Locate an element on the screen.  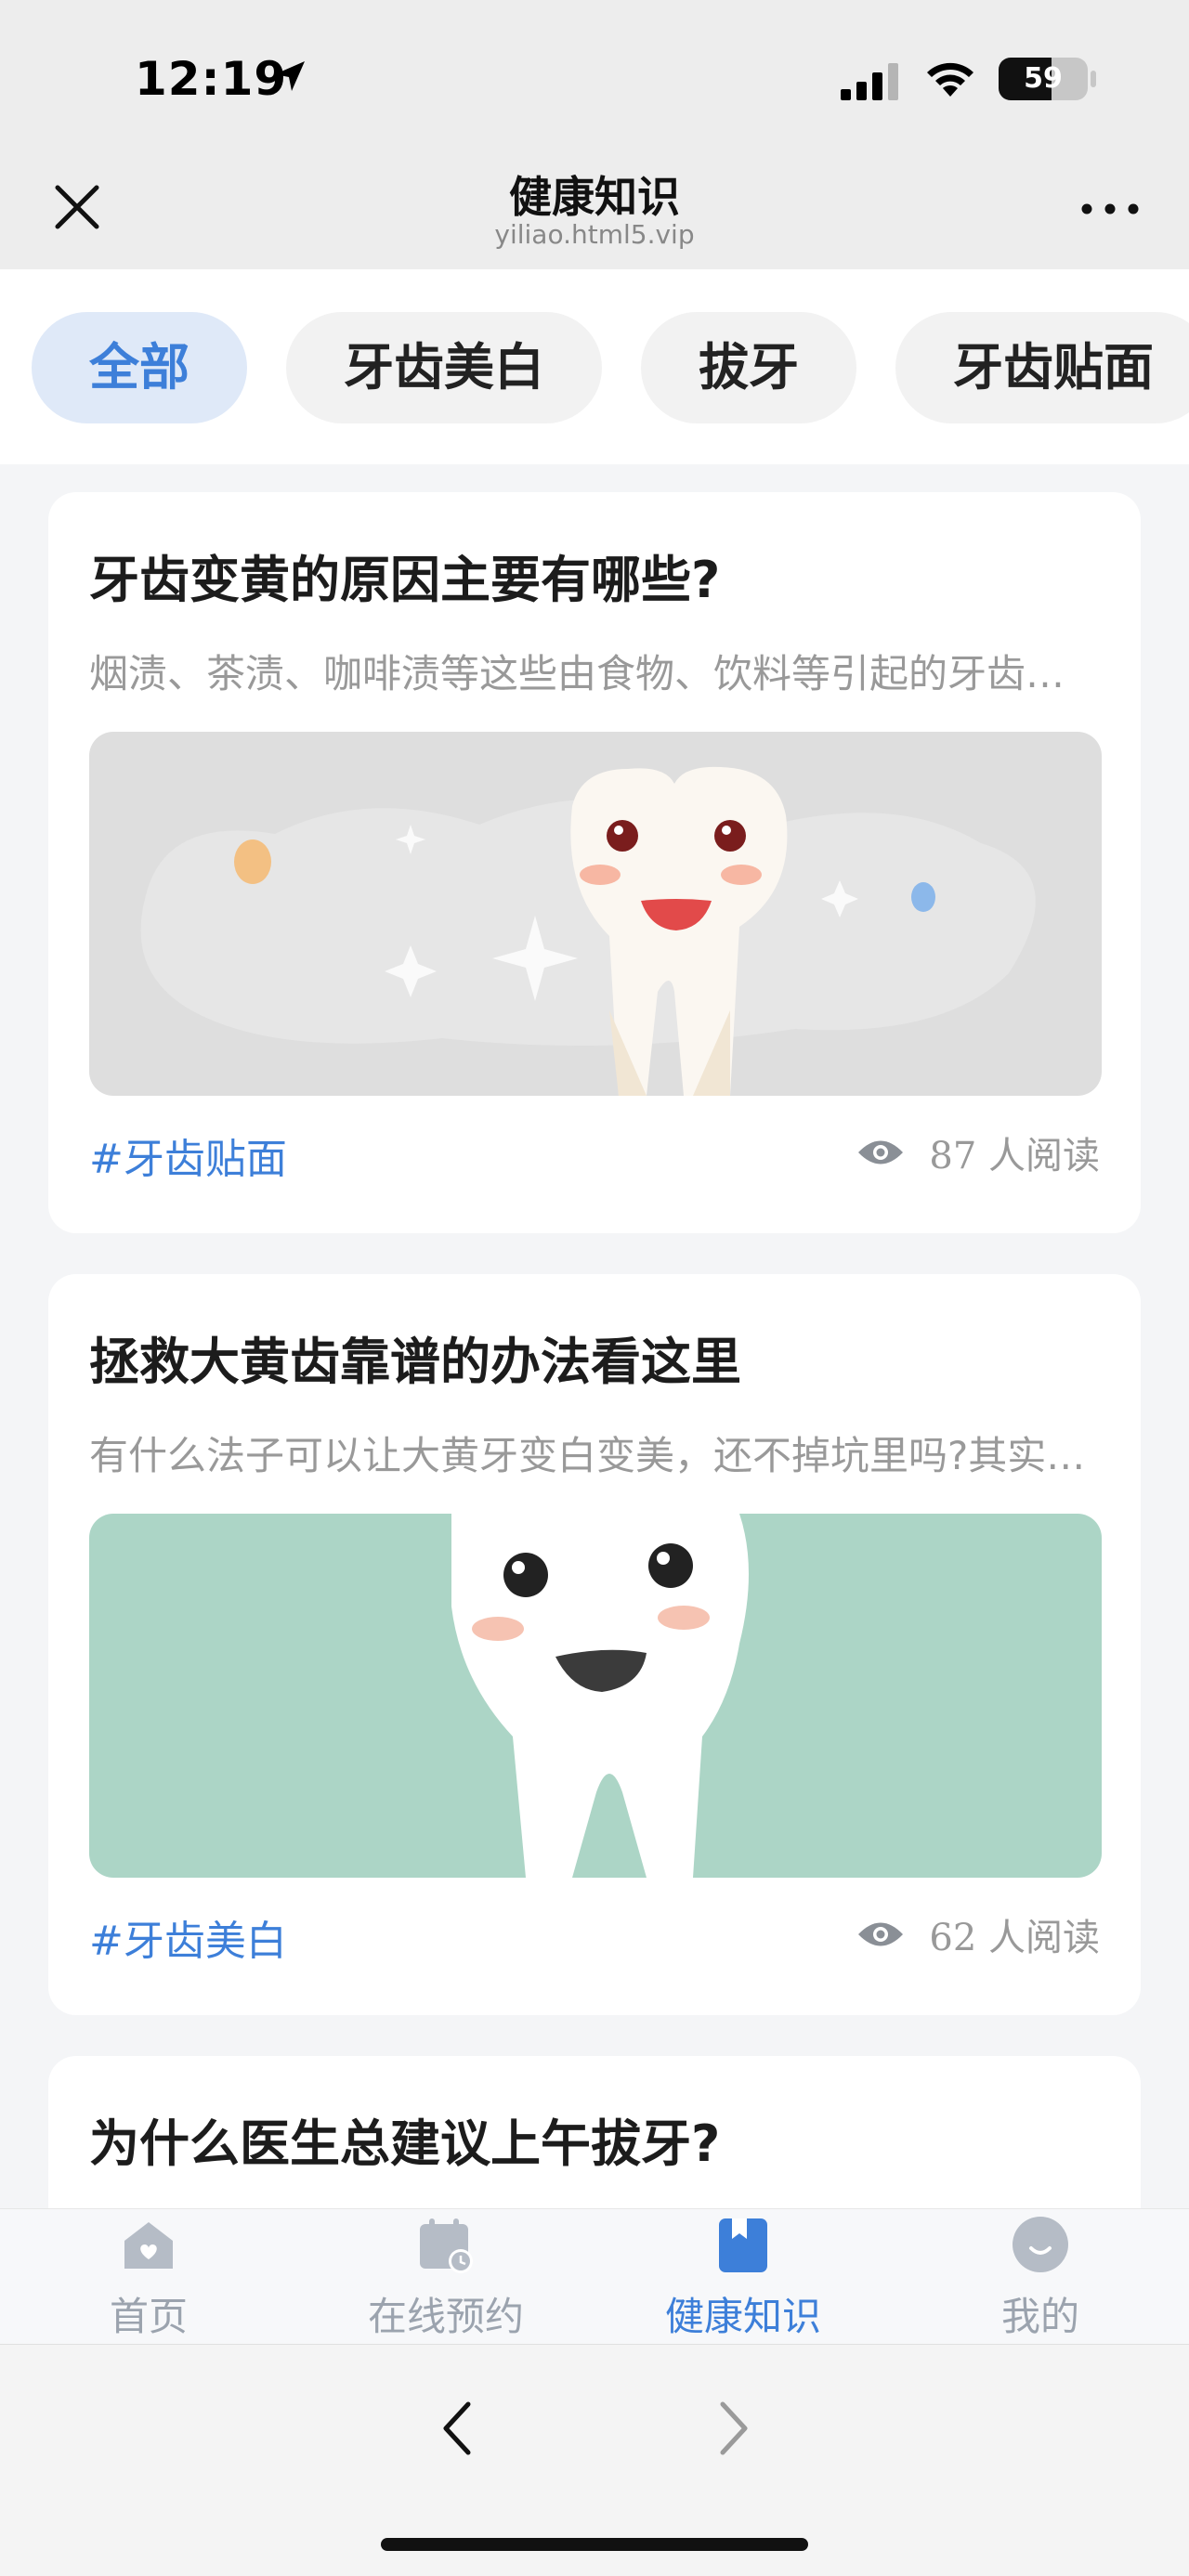
bottom-tab-bar: 首页 在线预约 健康知识 我的 is located at coordinates (594, 2276).